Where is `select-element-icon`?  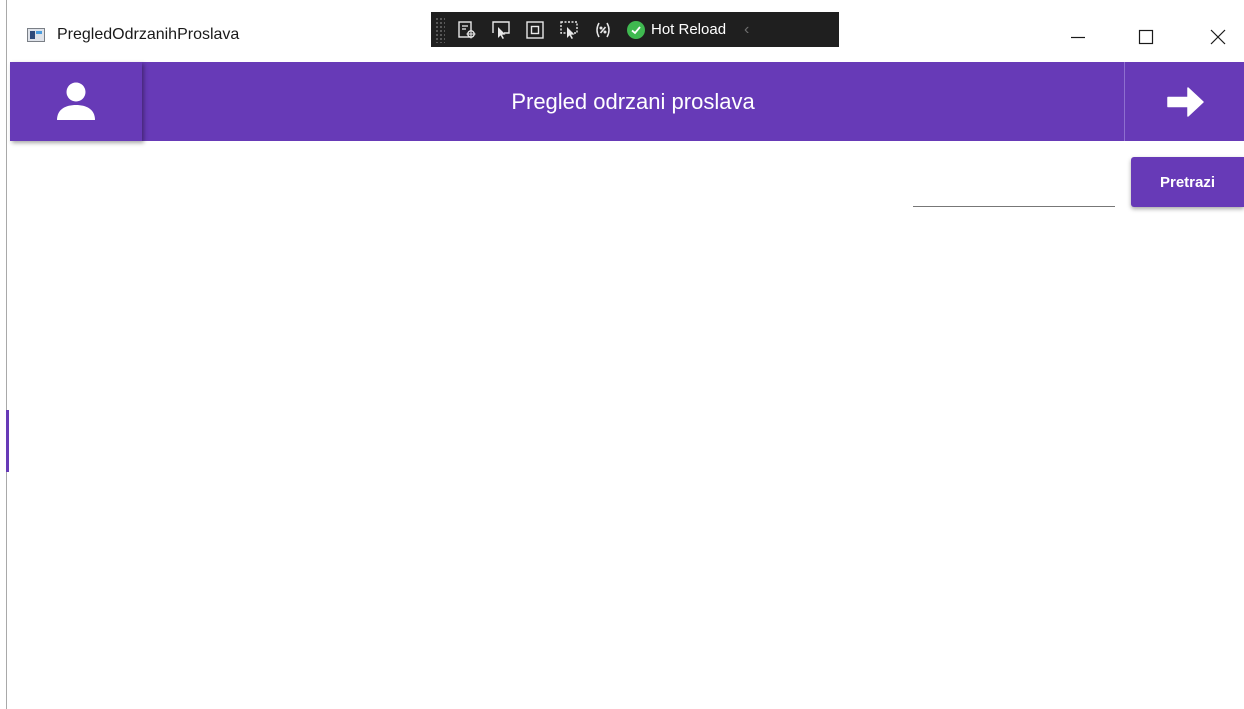 select-element-icon is located at coordinates (501, 29).